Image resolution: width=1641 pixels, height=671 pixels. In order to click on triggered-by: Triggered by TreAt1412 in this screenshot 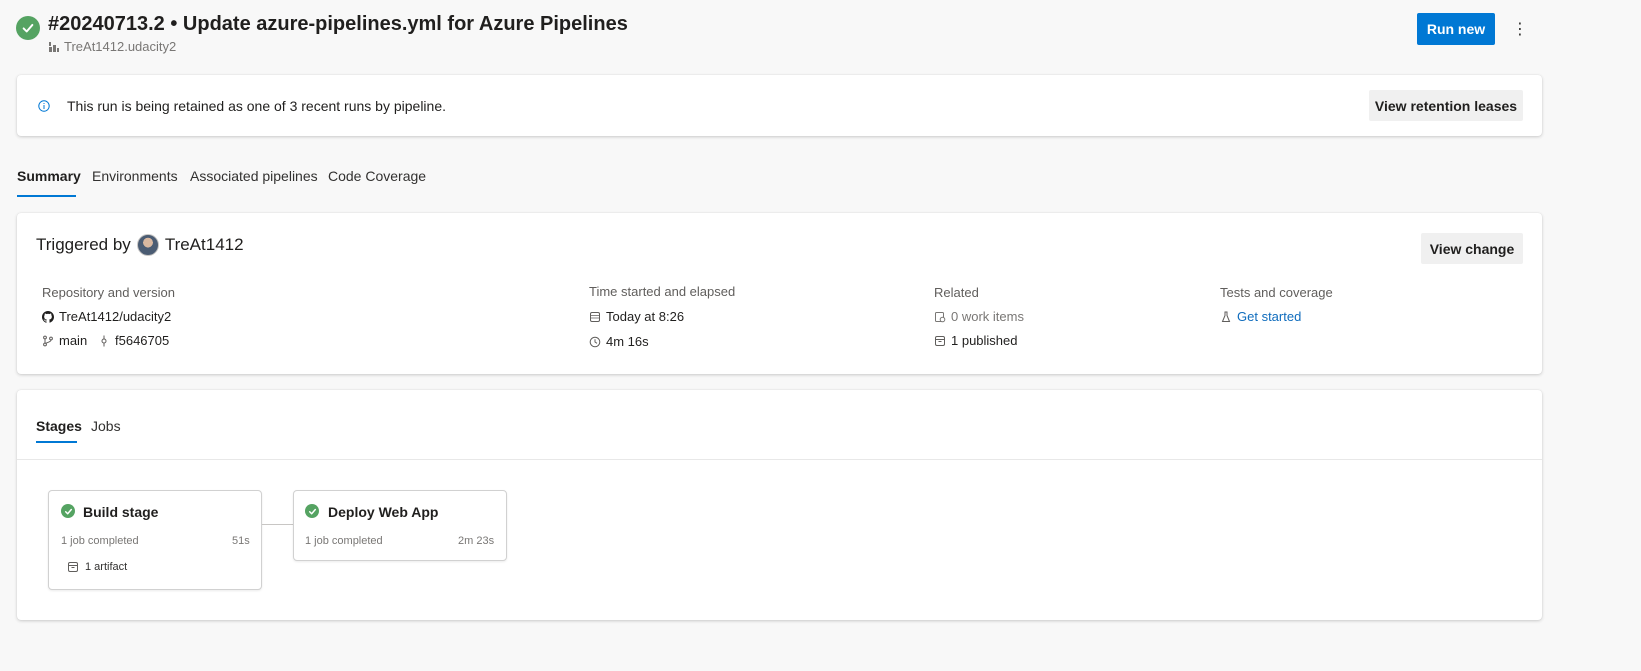, I will do `click(140, 245)`.